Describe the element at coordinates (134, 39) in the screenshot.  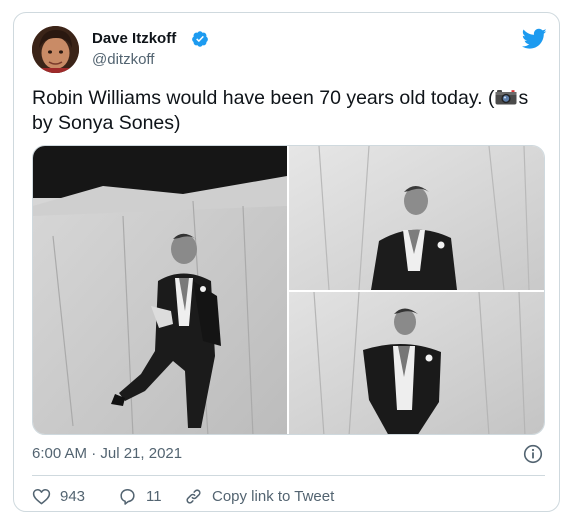
I see `author-name: Dave Itzkoff` at that location.